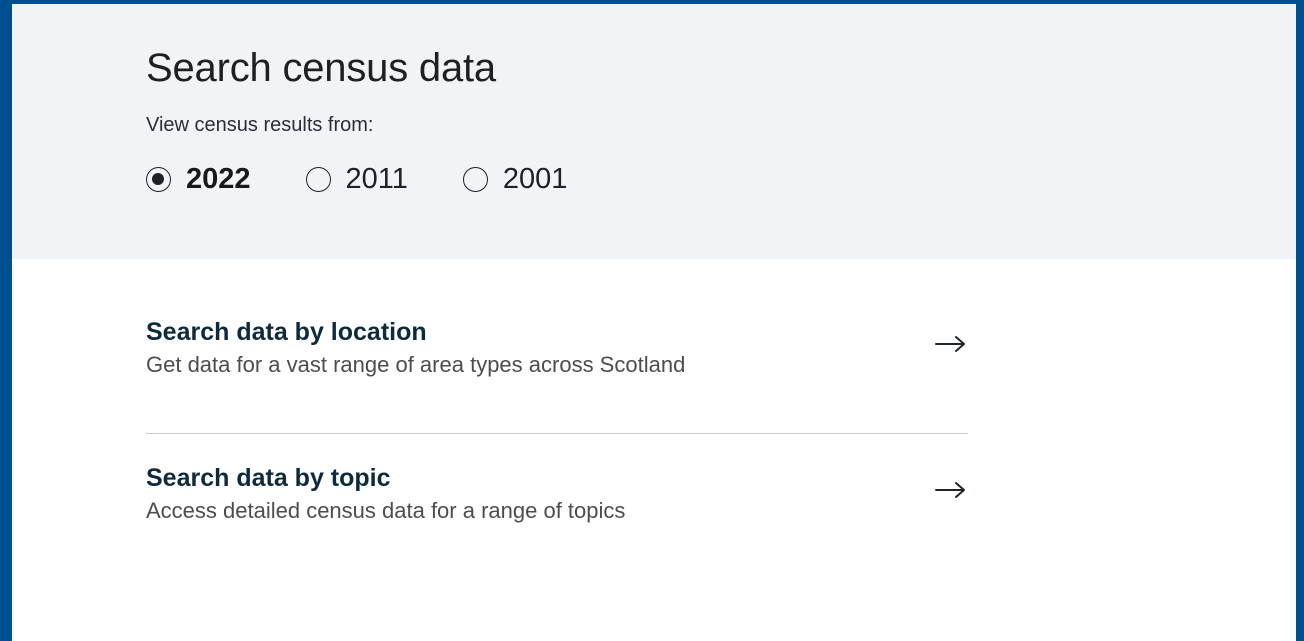  I want to click on radio-label-2011: 2011, so click(377, 179).